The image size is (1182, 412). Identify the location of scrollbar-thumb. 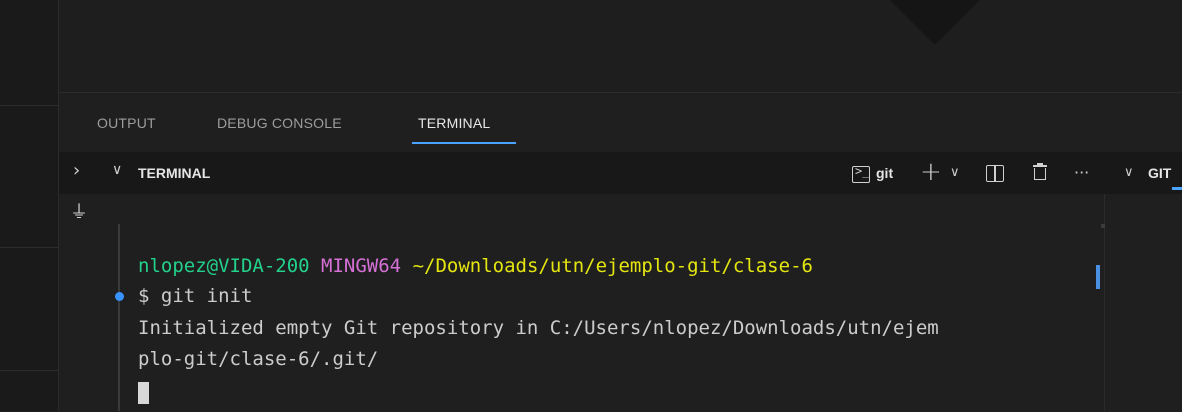
(1098, 277).